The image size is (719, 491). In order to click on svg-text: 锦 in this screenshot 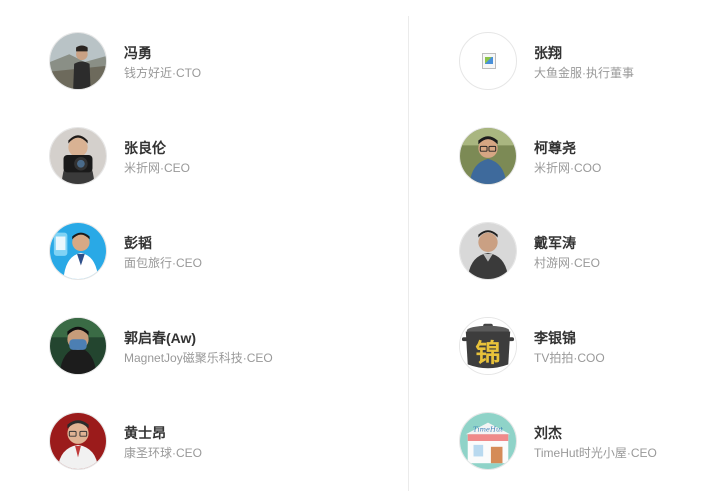, I will do `click(487, 352)`.